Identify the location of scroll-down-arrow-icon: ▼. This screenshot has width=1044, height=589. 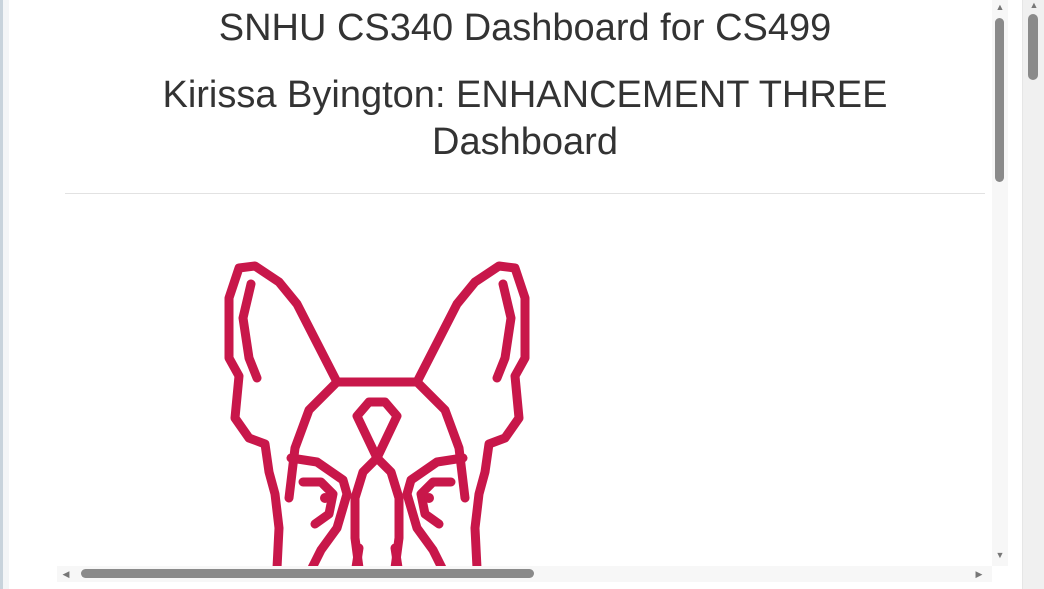
(1000, 555).